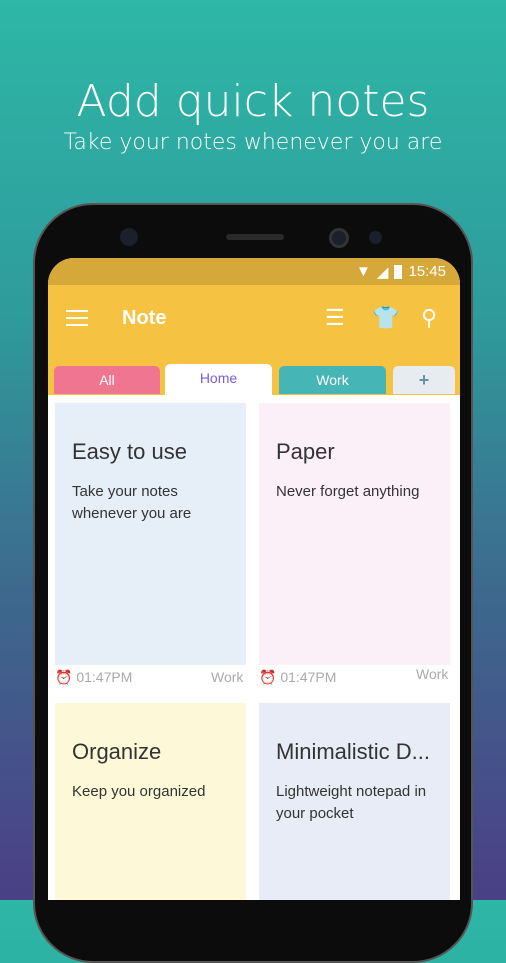 The image size is (506, 963). I want to click on hero-title: Add quick notes, so click(253, 101).